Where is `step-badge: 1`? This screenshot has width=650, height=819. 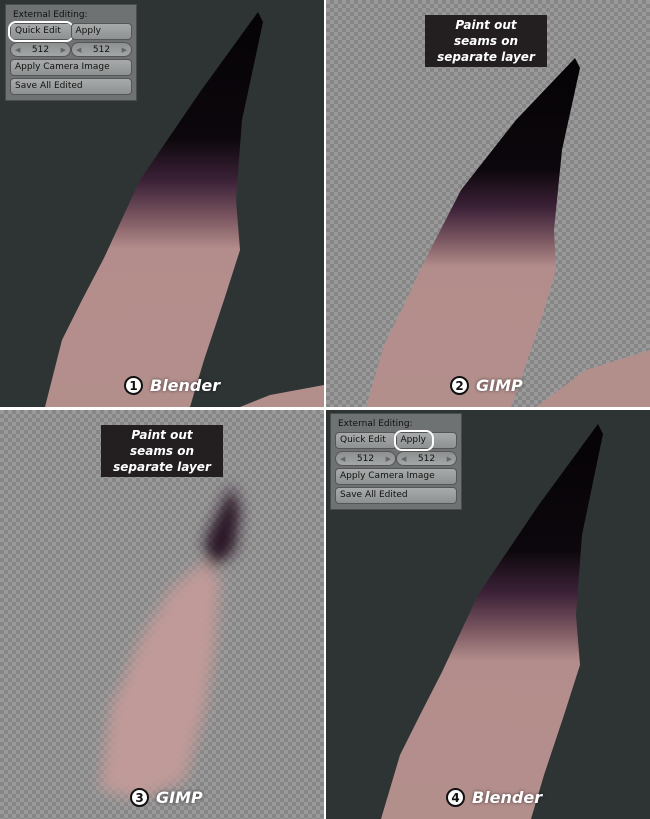
step-badge: 1 is located at coordinates (133, 385).